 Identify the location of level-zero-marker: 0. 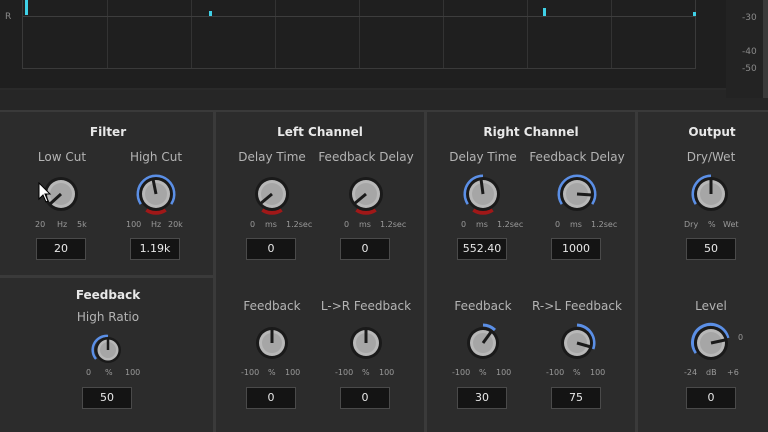
(741, 337).